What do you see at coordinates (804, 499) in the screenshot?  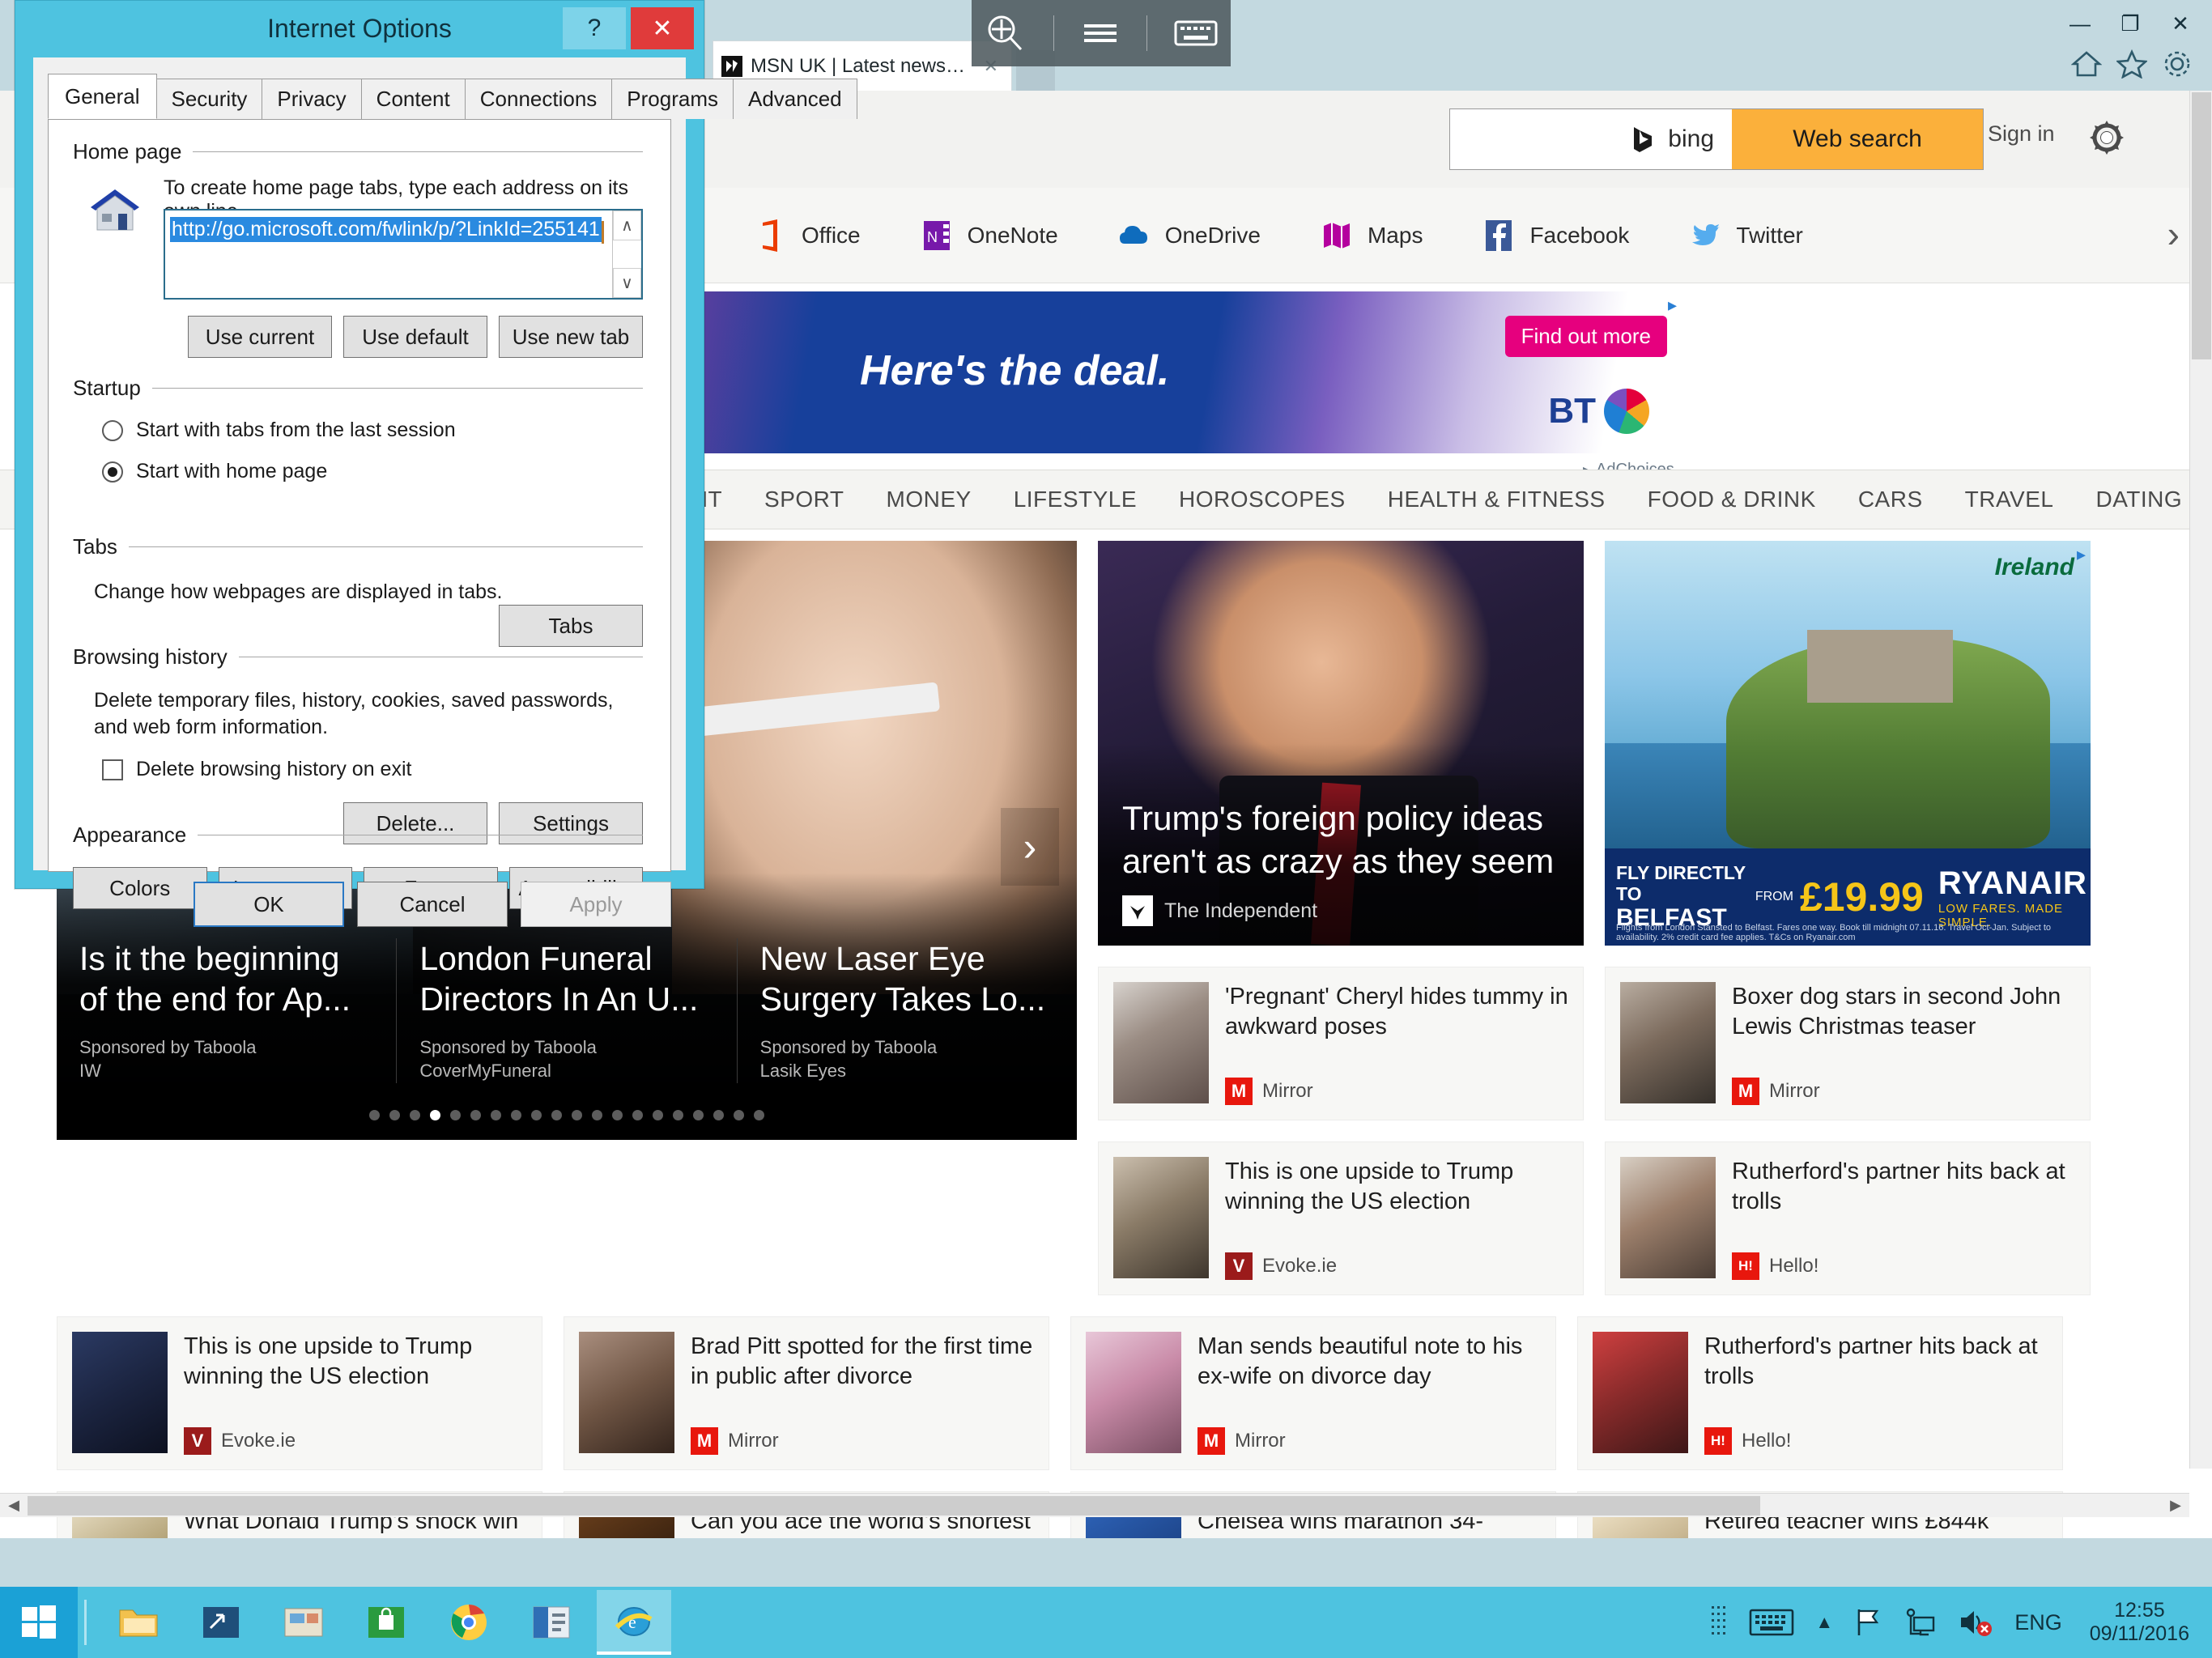 I see `nav-item-sport: SPORT` at bounding box center [804, 499].